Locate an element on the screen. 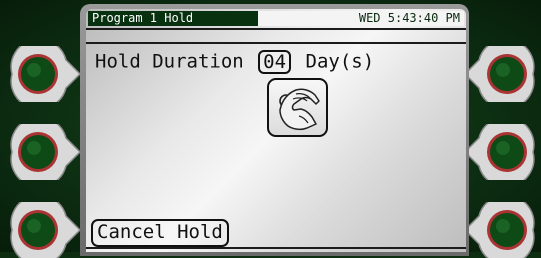  divider-bottom is located at coordinates (276, 248).